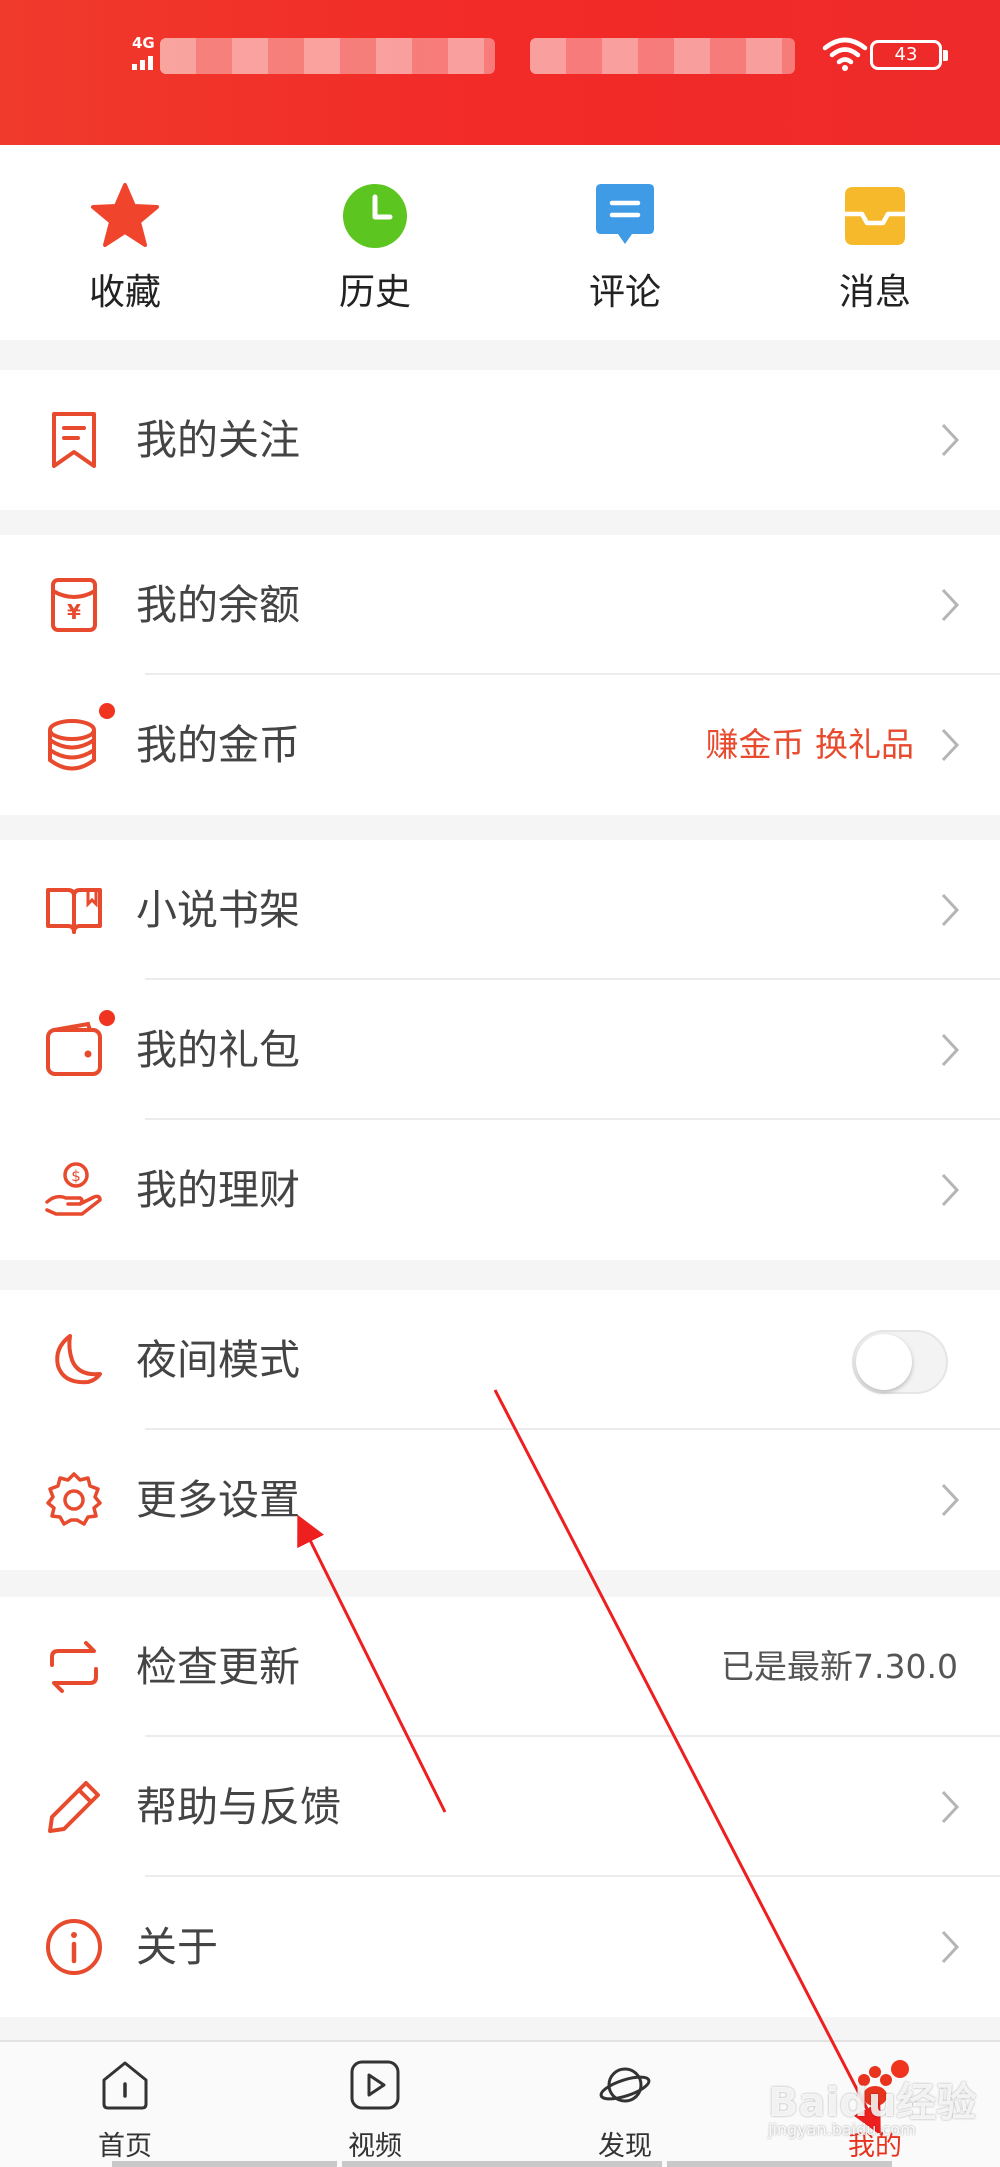 This screenshot has height=2167, width=1000. I want to click on comment-icon, so click(625, 214).